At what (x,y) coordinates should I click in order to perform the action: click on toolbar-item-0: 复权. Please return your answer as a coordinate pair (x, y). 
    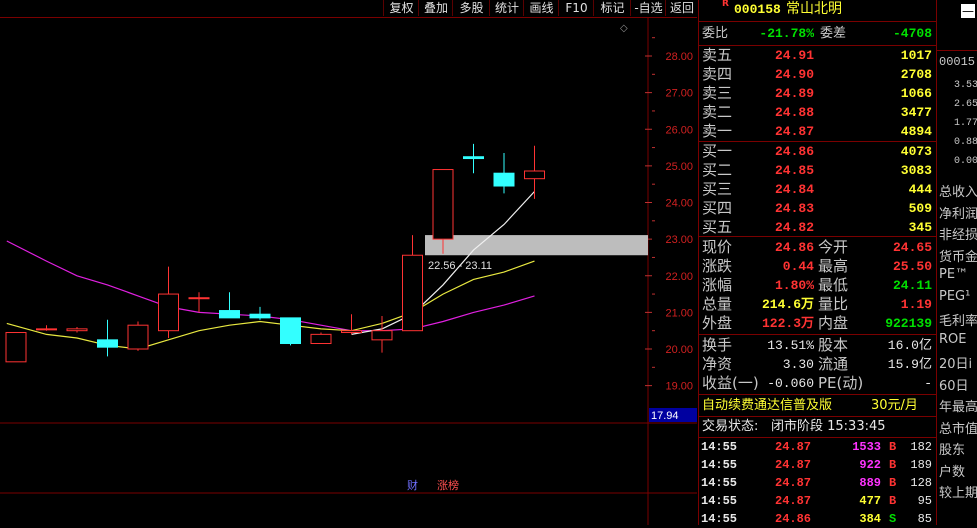
    Looking at the image, I should click on (401, 8).